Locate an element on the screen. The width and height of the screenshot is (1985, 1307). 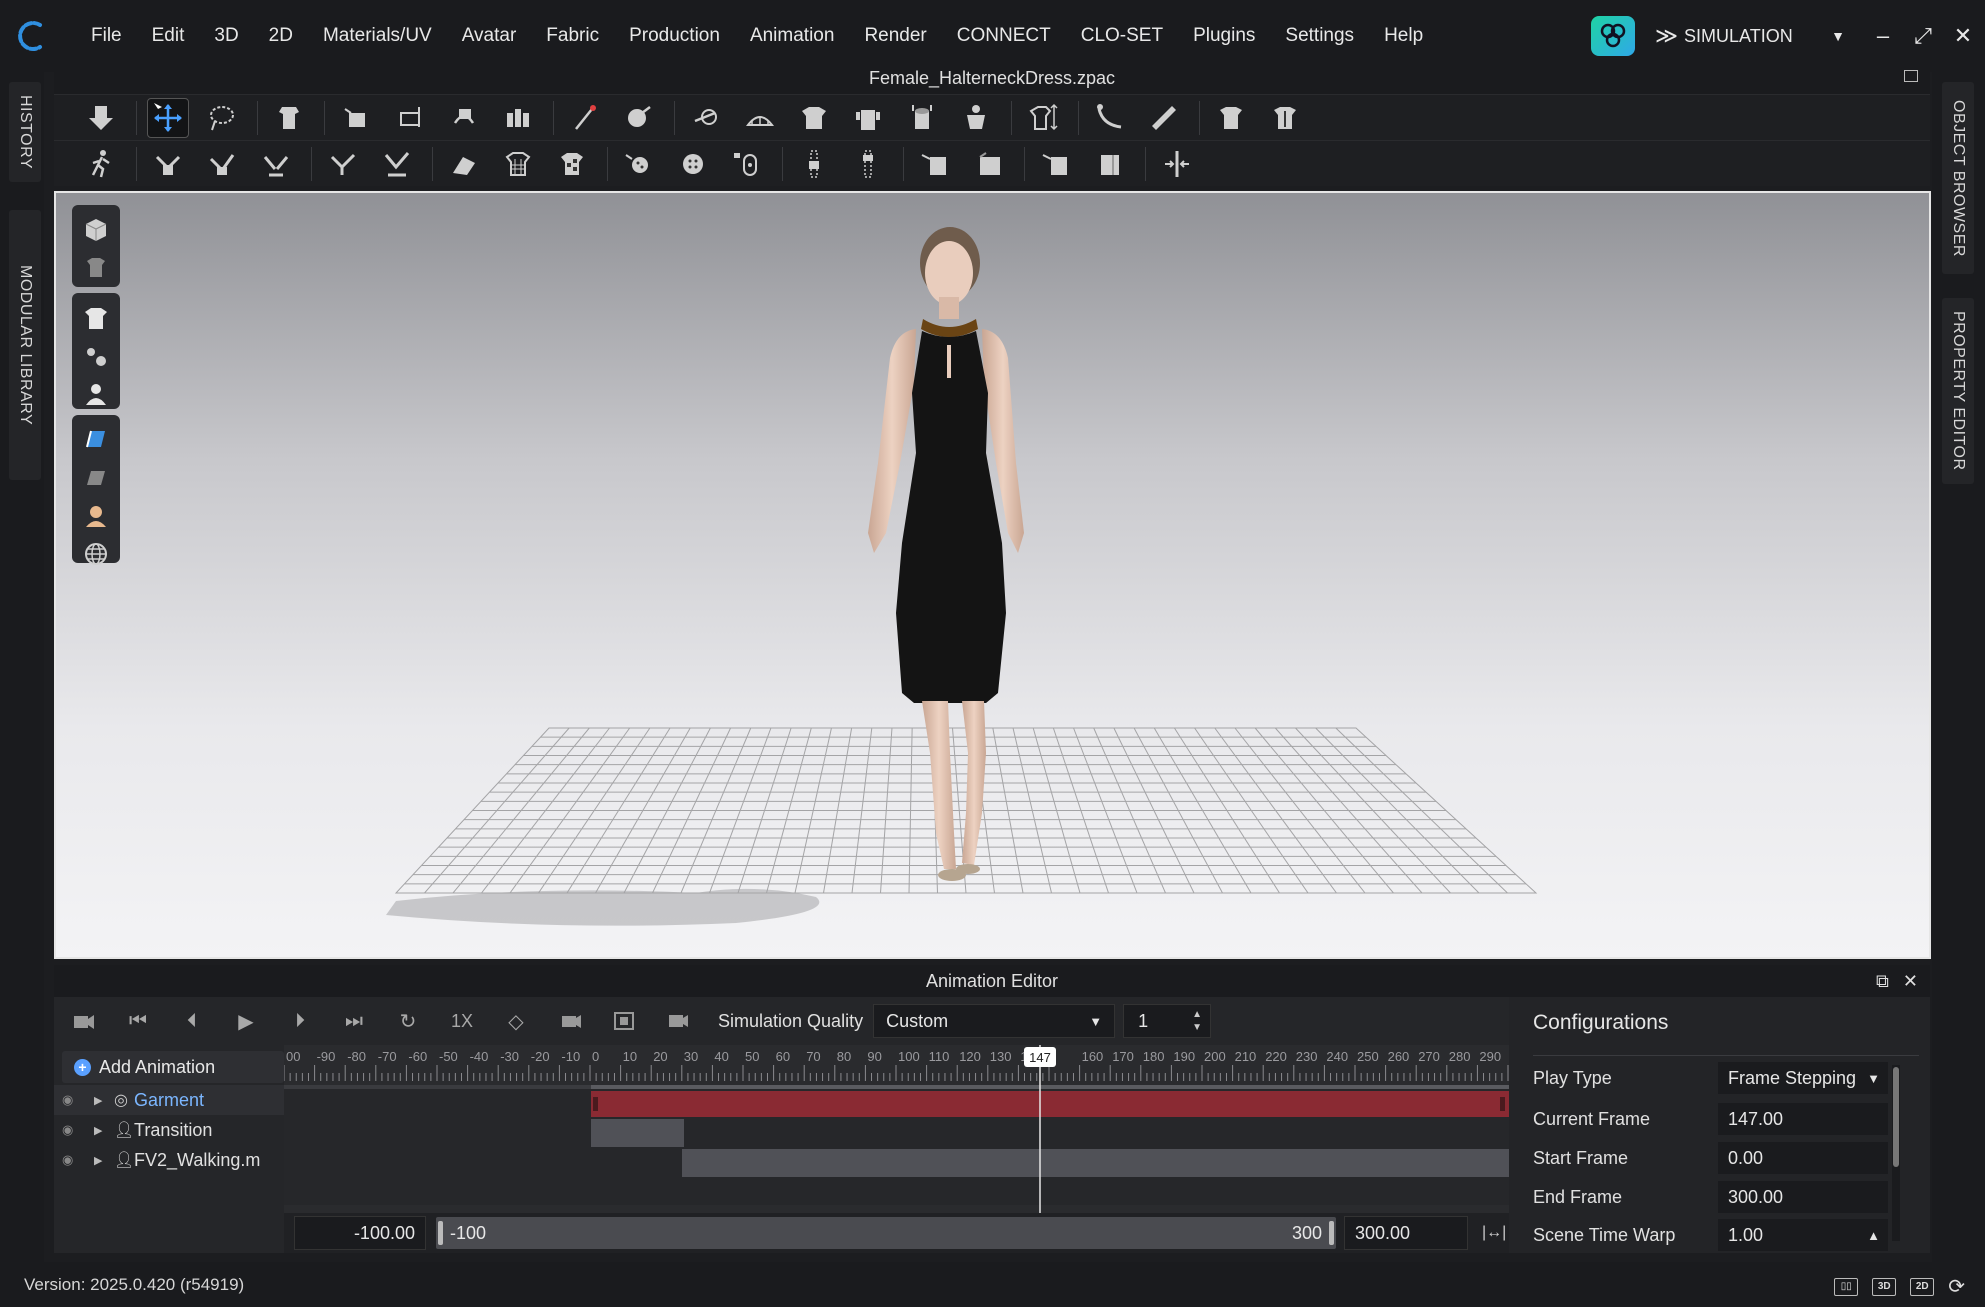
lasso-select-icon is located at coordinates (222, 118).